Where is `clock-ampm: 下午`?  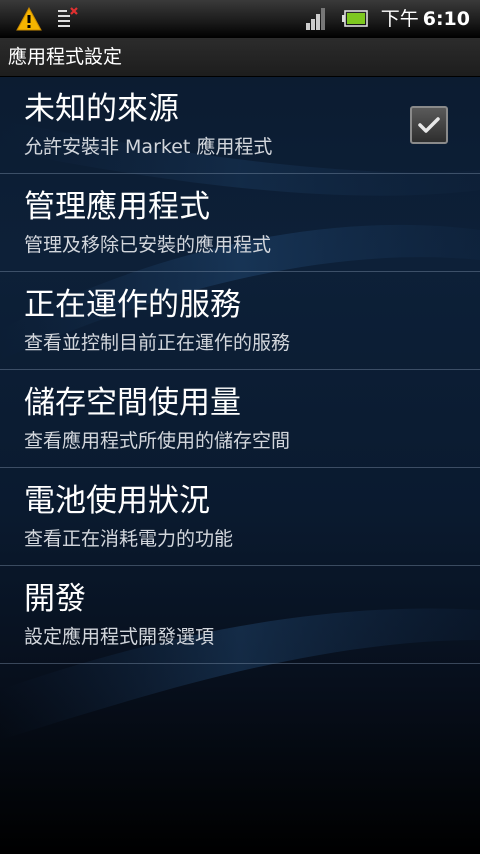 clock-ampm: 下午 is located at coordinates (399, 19).